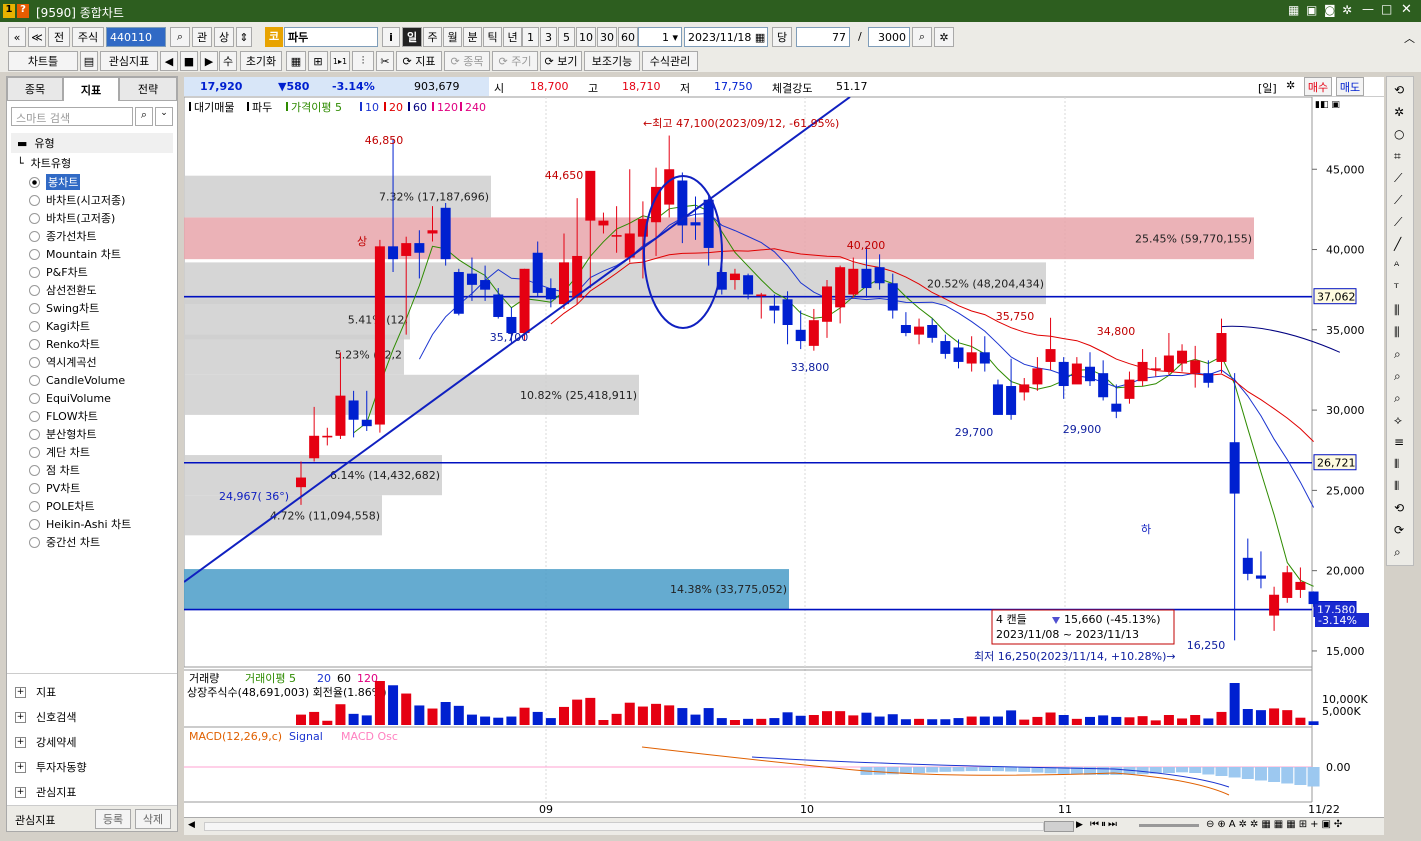 The width and height of the screenshot is (1421, 841). I want to click on chart-type-option: Mountain 차트, so click(75, 254).